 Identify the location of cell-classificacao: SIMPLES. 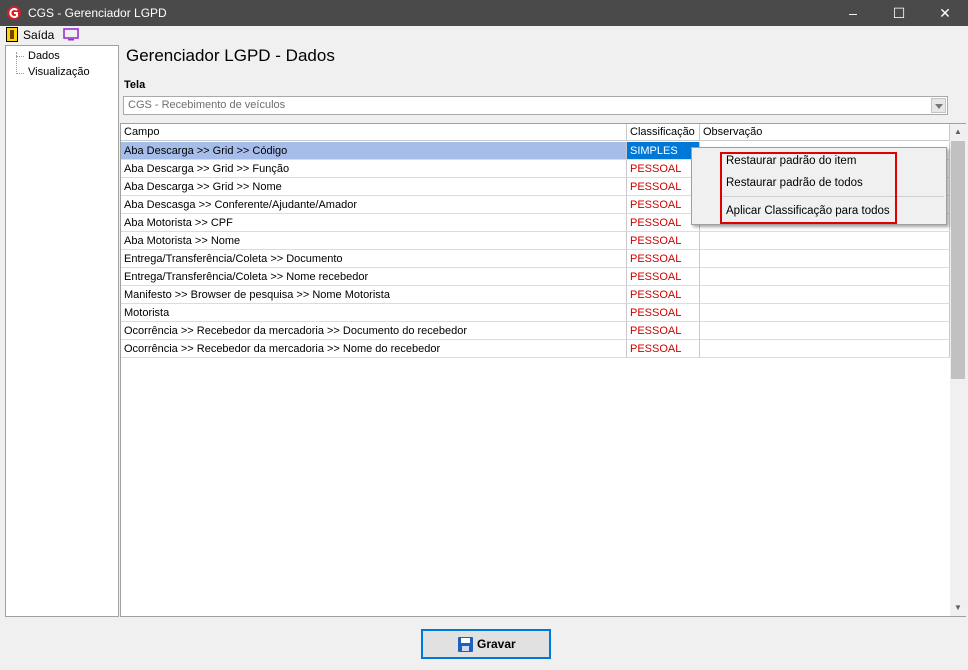
(663, 151).